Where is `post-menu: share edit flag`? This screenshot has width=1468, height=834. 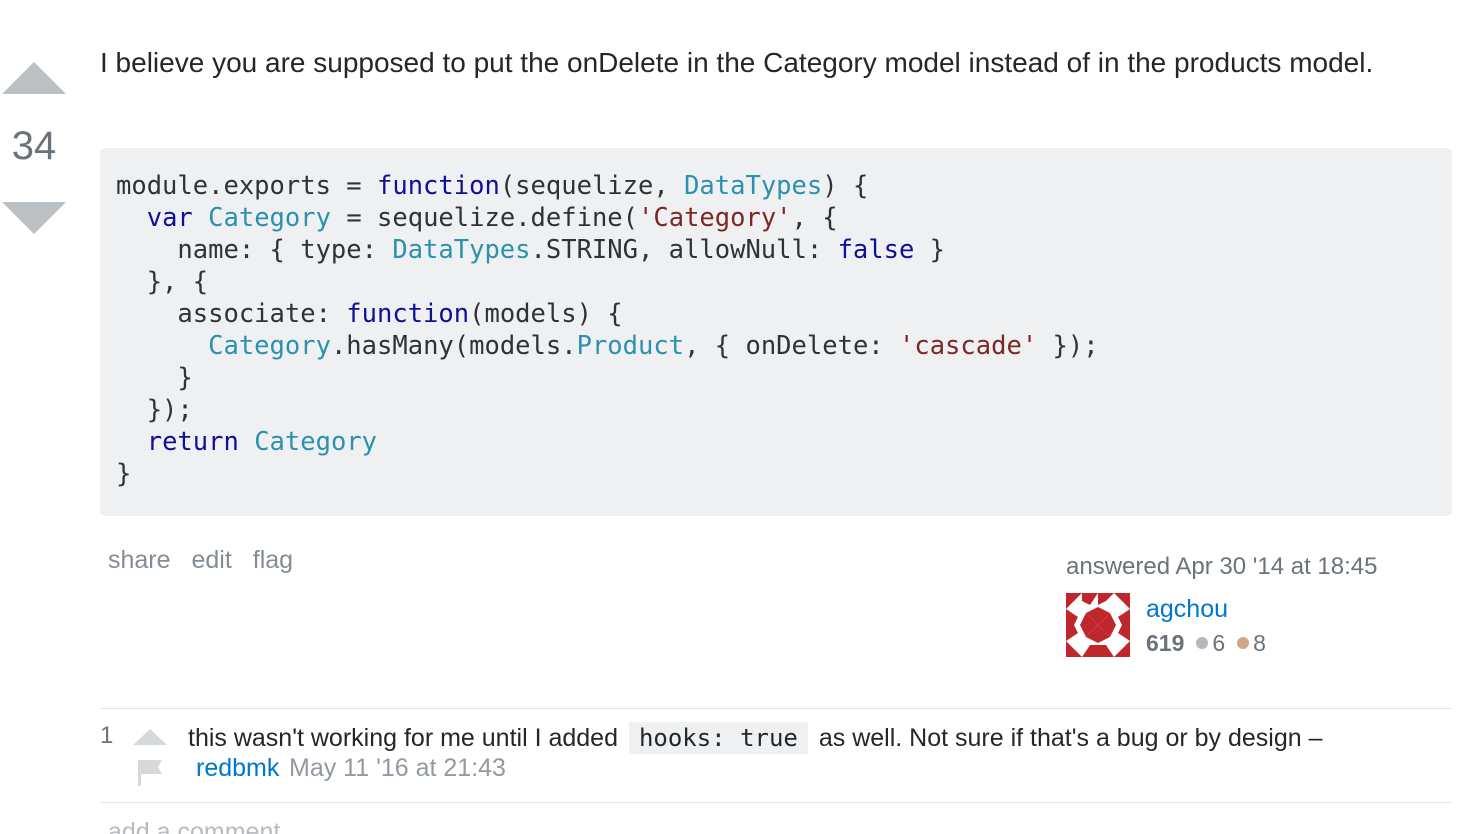
post-menu: share edit flag is located at coordinates (207, 560).